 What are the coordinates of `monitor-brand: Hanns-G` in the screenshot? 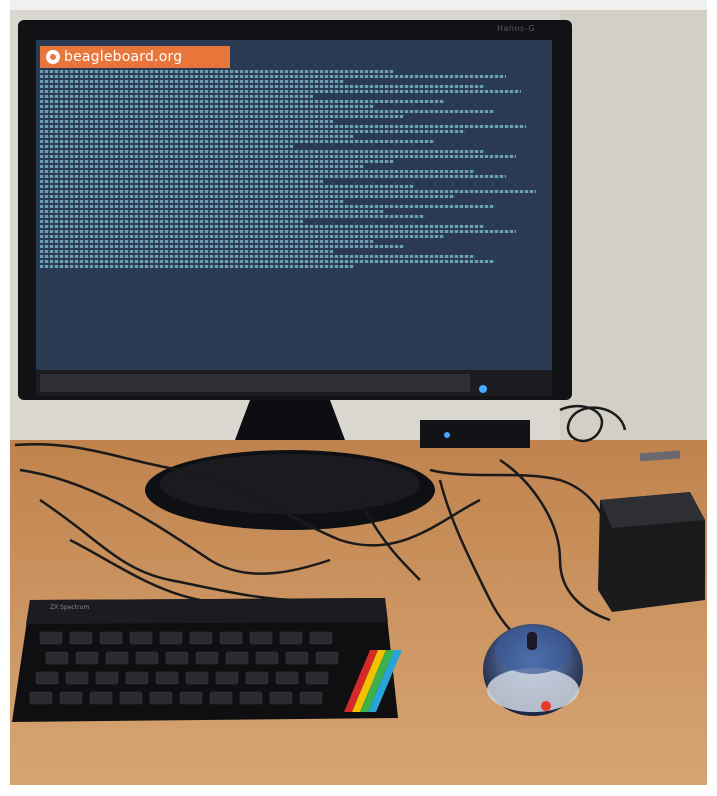 It's located at (516, 28).